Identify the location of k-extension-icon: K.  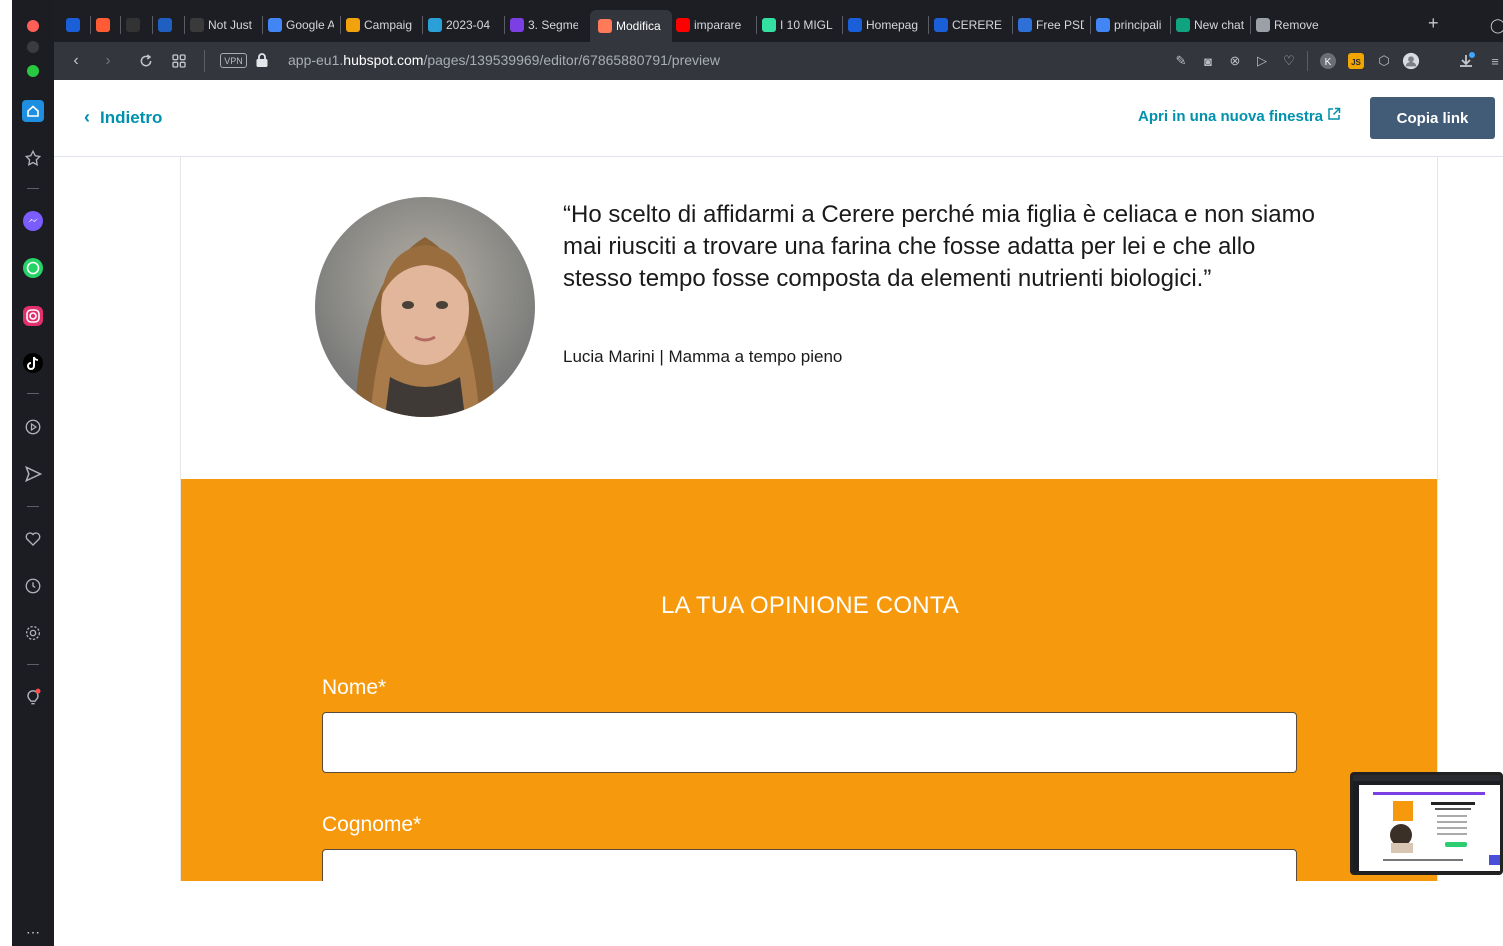
(1328, 61).